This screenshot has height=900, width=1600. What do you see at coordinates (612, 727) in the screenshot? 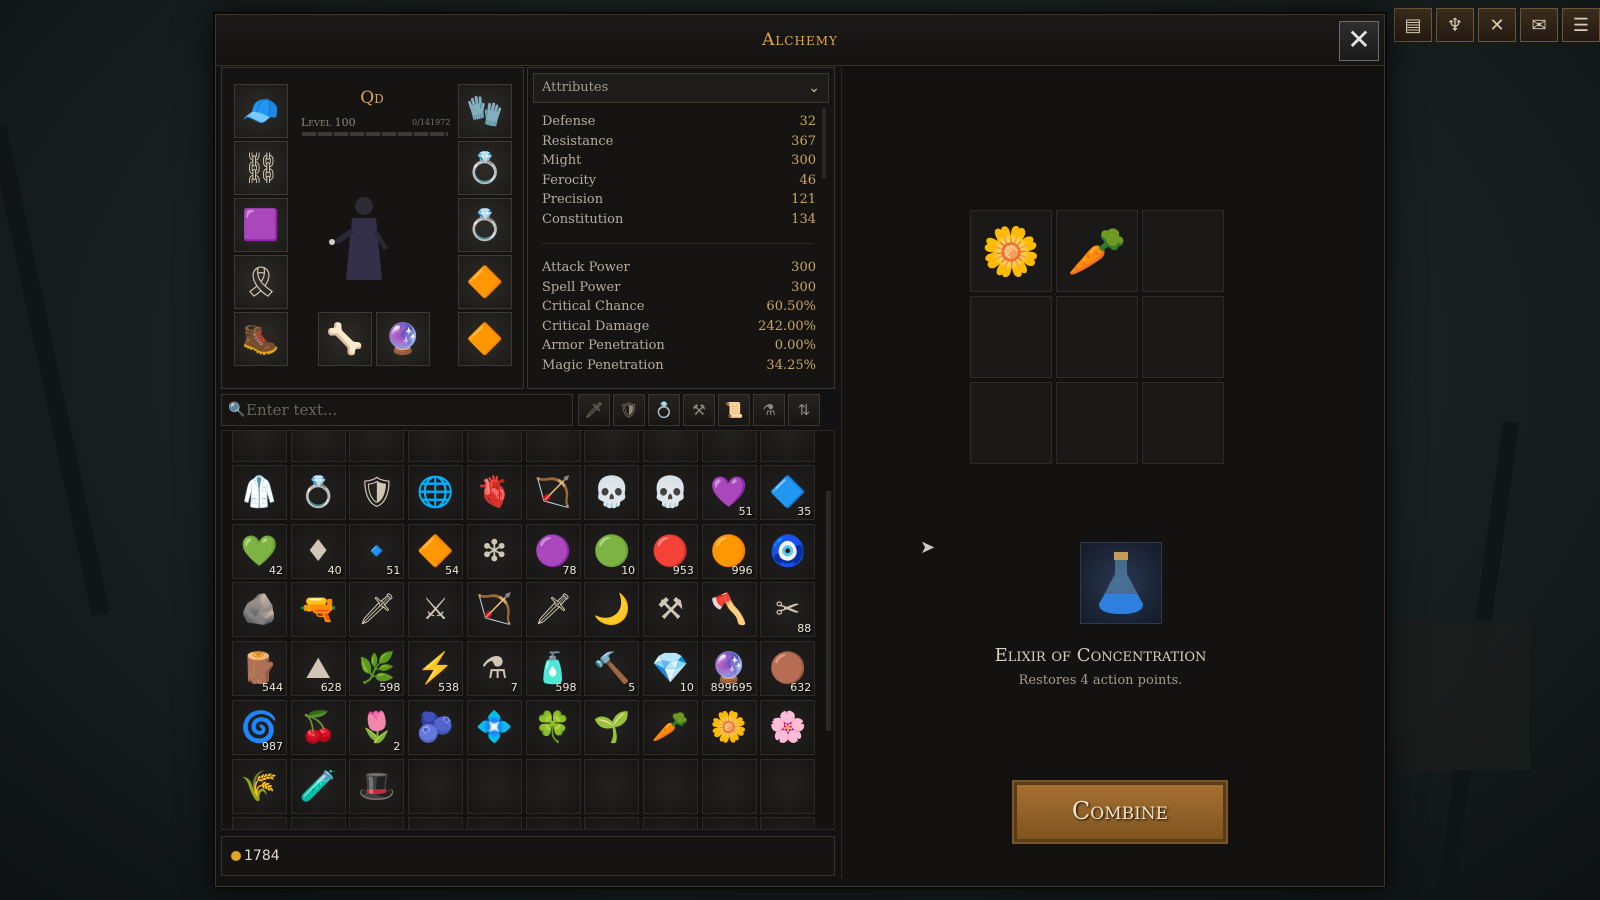
I see `inventory-item: 🌱` at bounding box center [612, 727].